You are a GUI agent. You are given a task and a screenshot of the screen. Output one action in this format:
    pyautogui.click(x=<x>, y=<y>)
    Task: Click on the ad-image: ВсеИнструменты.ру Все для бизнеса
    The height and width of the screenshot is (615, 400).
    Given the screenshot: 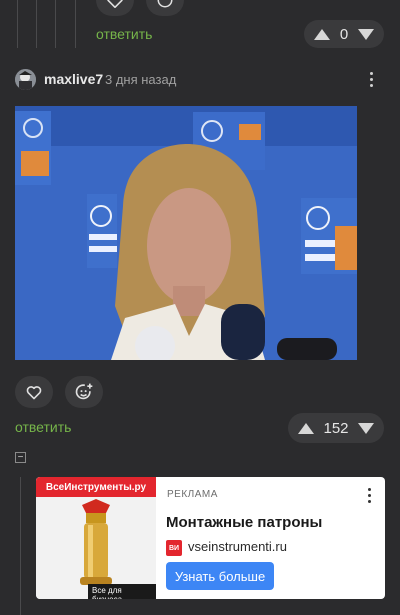 What is the action you would take?
    pyautogui.click(x=96, y=538)
    